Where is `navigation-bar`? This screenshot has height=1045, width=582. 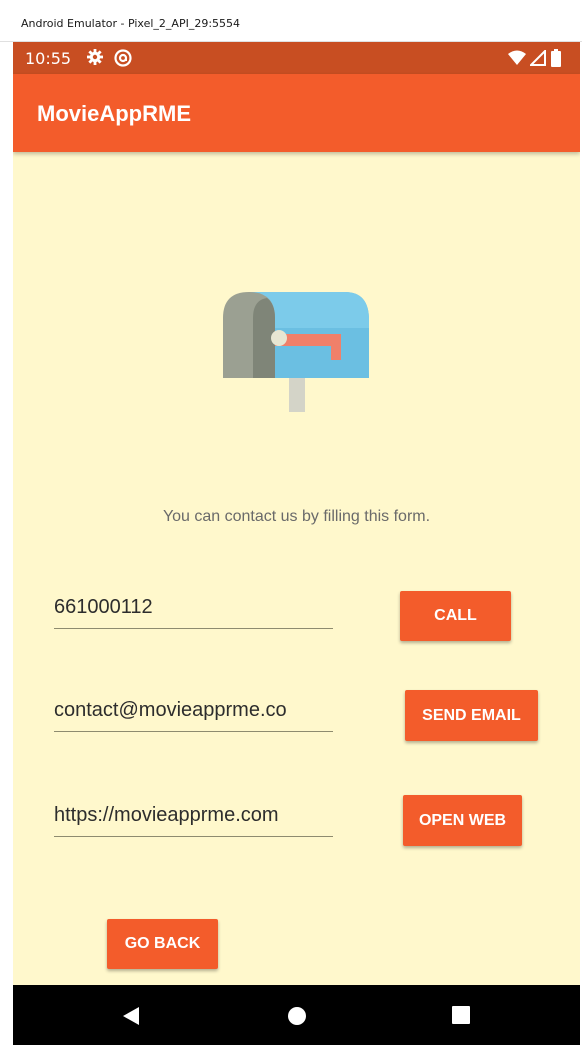
navigation-bar is located at coordinates (296, 1015).